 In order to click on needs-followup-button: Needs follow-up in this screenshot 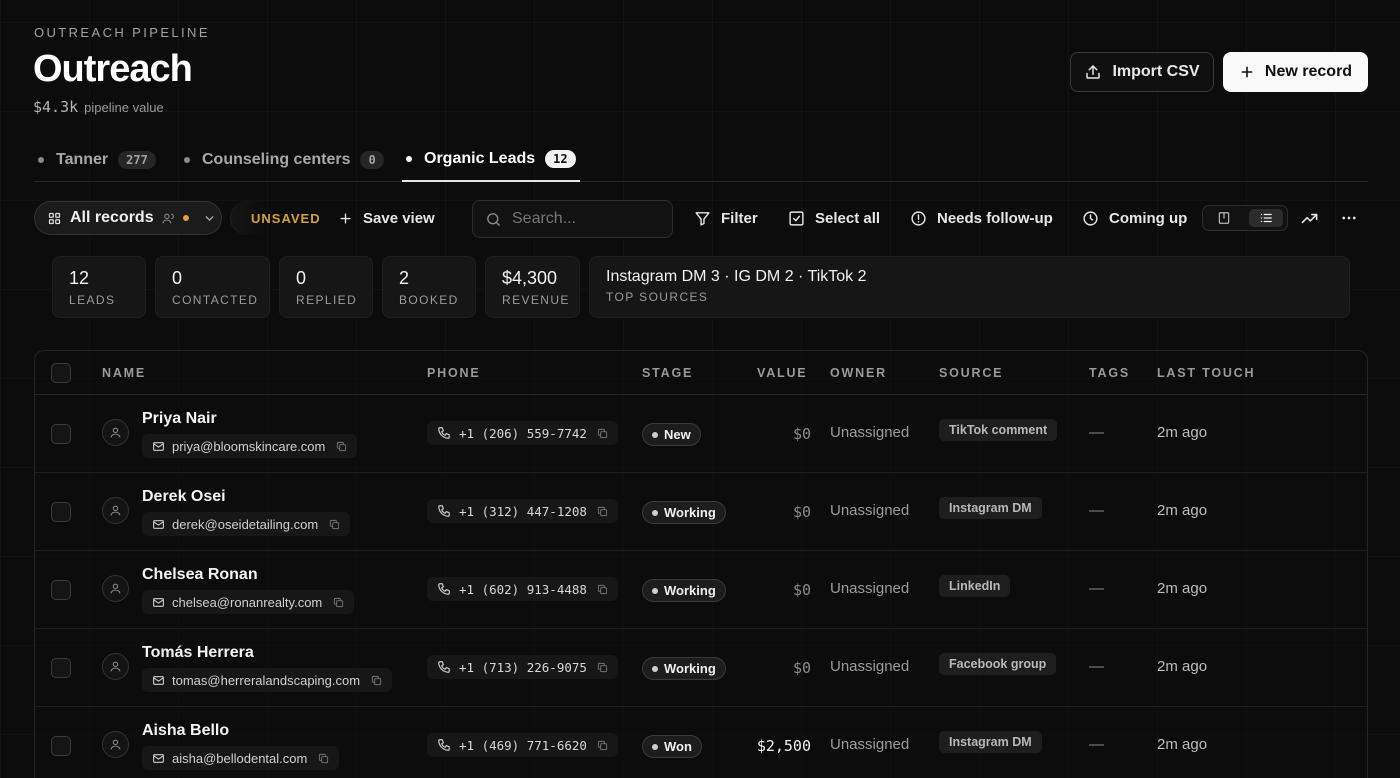, I will do `click(981, 218)`.